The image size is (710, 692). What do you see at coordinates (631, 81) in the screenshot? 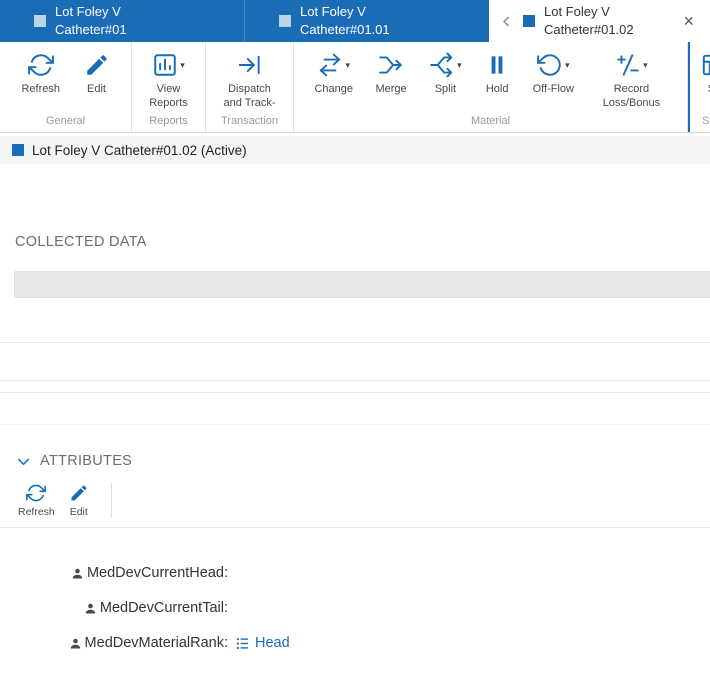
I see `record-loss-bonus-button: ▾ Record Loss/Bonus` at bounding box center [631, 81].